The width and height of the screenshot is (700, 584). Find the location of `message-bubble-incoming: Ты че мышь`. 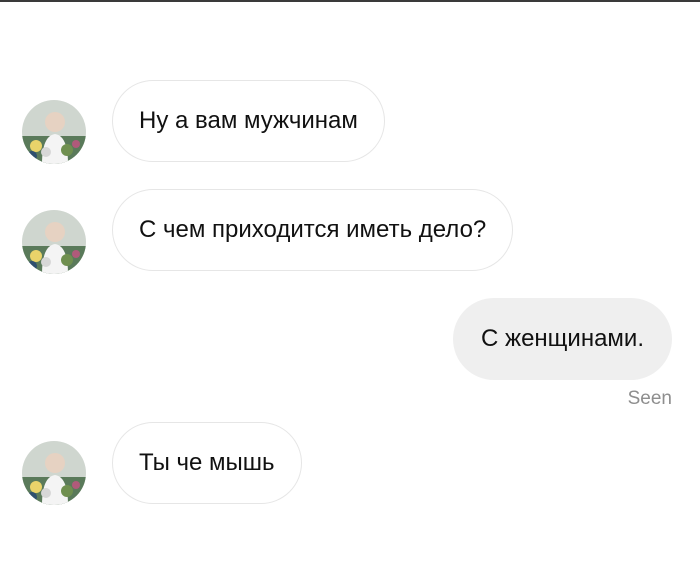

message-bubble-incoming: Ты че мышь is located at coordinates (207, 463).